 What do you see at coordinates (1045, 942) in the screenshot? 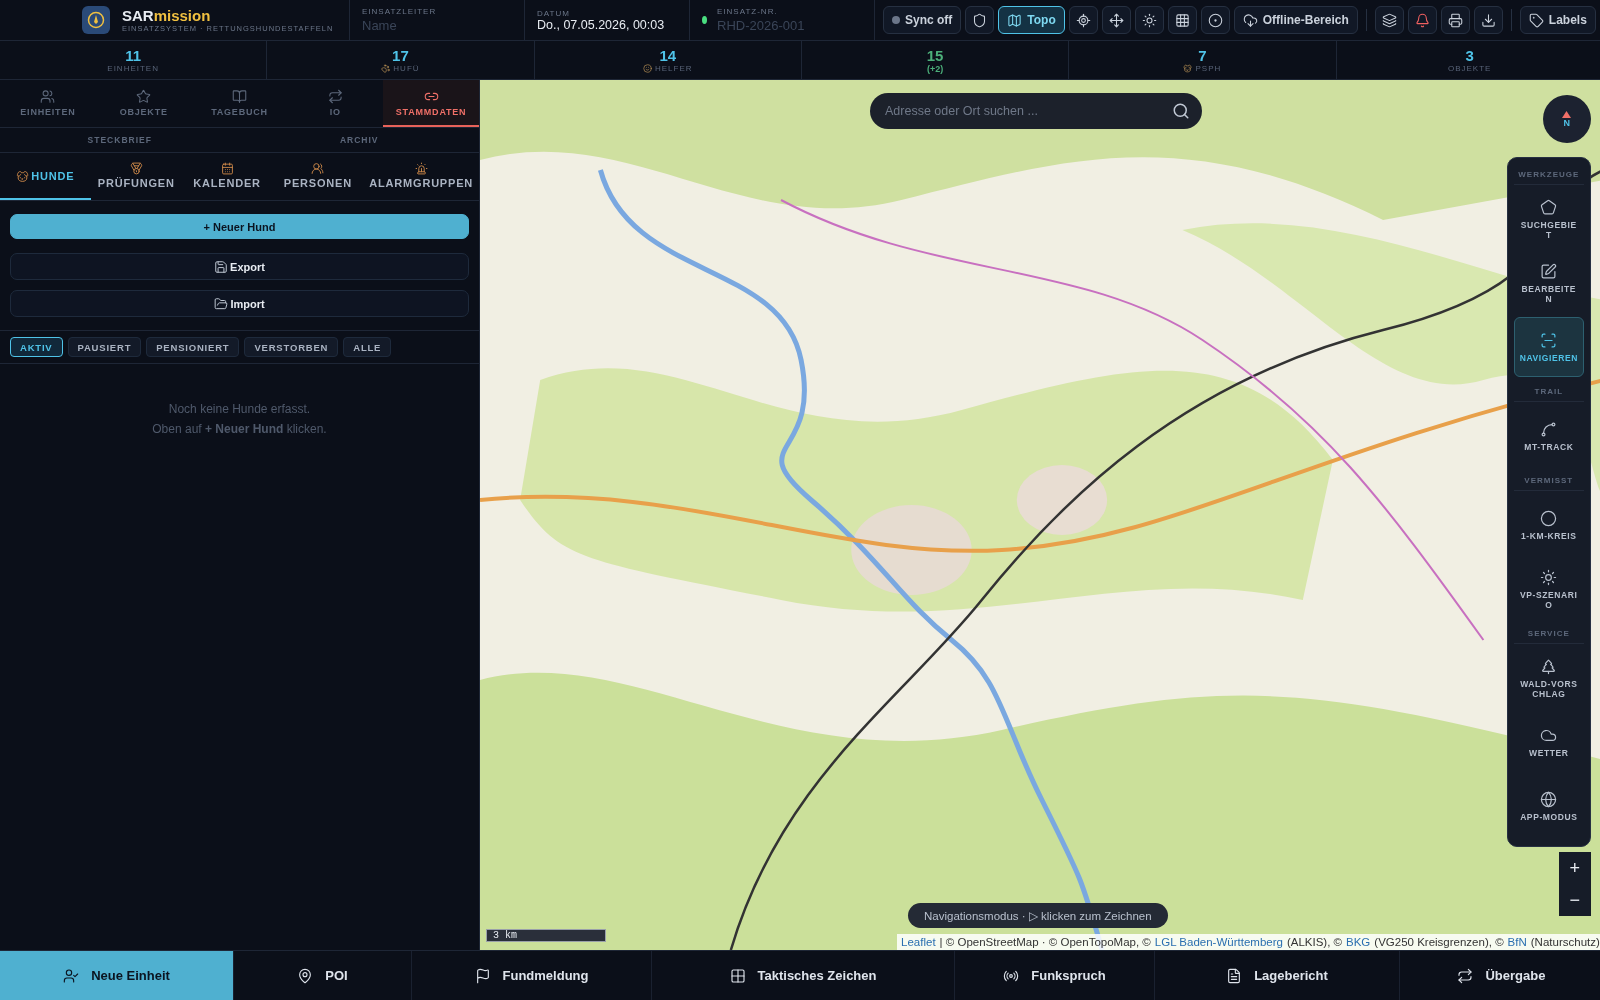
I see `attribution-text: | © OpenStreetMap · © OpenTopoMap, ©` at bounding box center [1045, 942].